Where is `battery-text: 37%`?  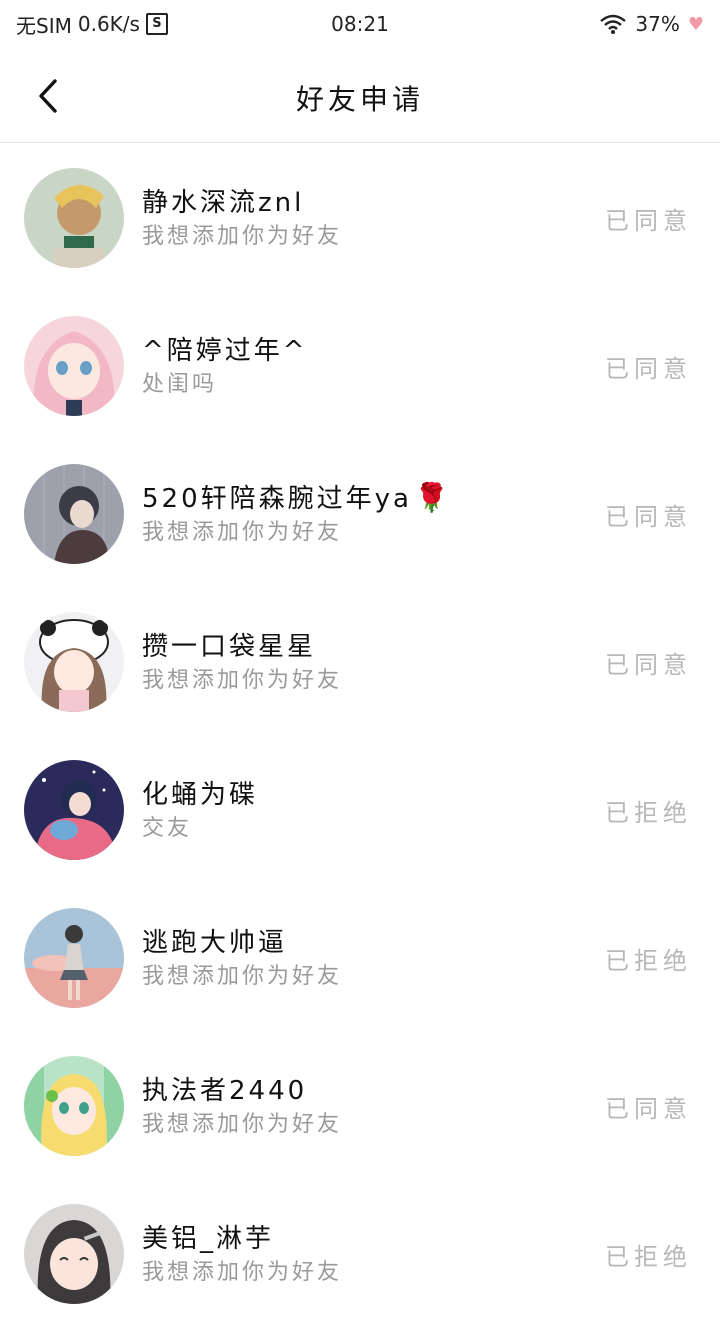 battery-text: 37% is located at coordinates (657, 24).